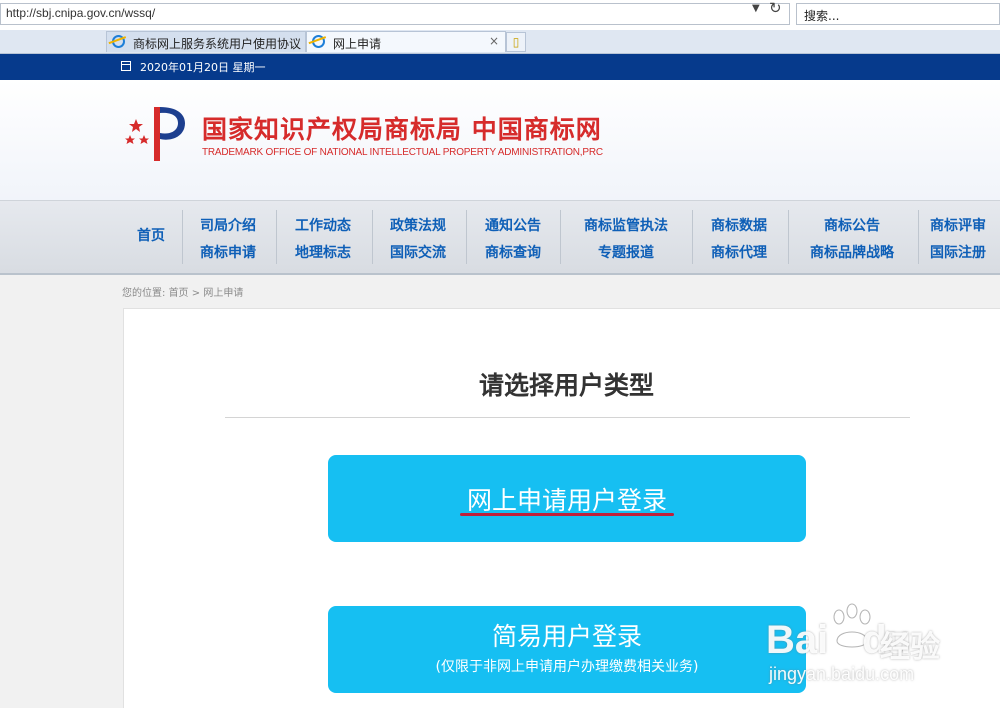 This screenshot has width=1000, height=708. Describe the element at coordinates (775, 8) in the screenshot. I see `refresh-icon: ↻` at that location.